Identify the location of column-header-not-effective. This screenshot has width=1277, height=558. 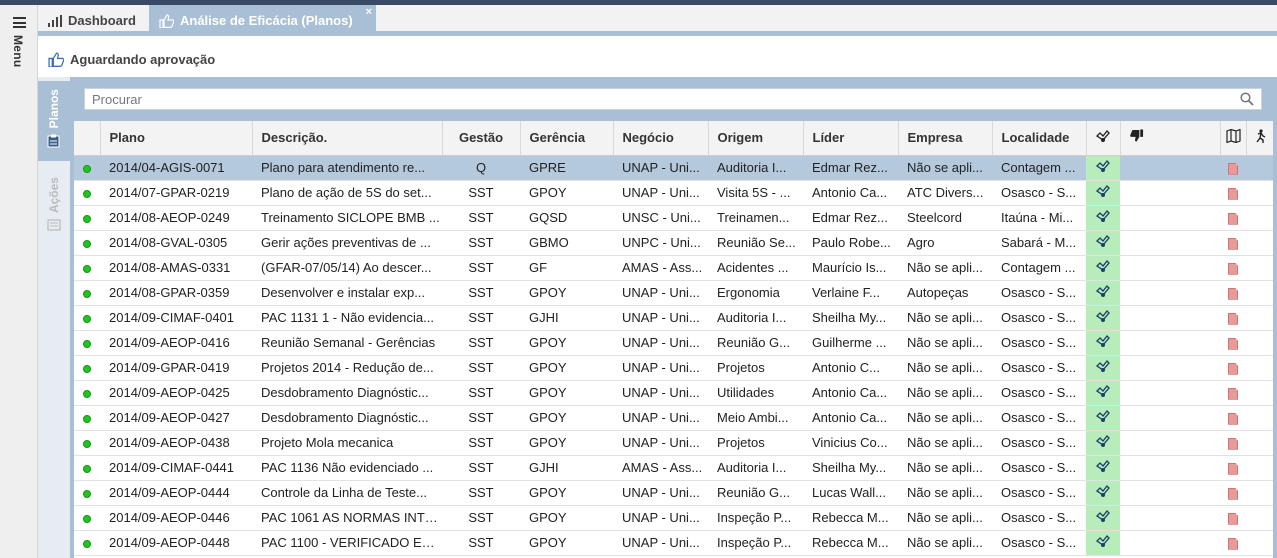
(1170, 138).